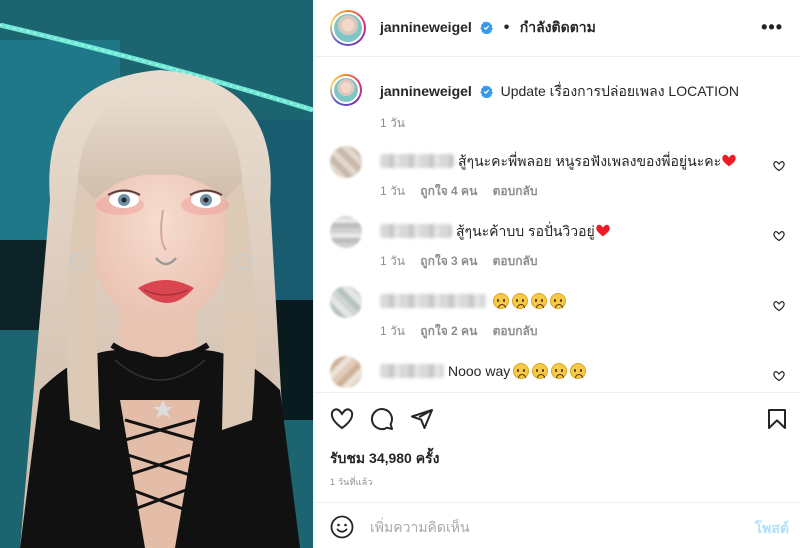 This screenshot has height=548, width=800. Describe the element at coordinates (525, 231) in the screenshot. I see `comment-text: สู้ๆนะค้าบบ รอปั่นวิวอยู่` at that location.